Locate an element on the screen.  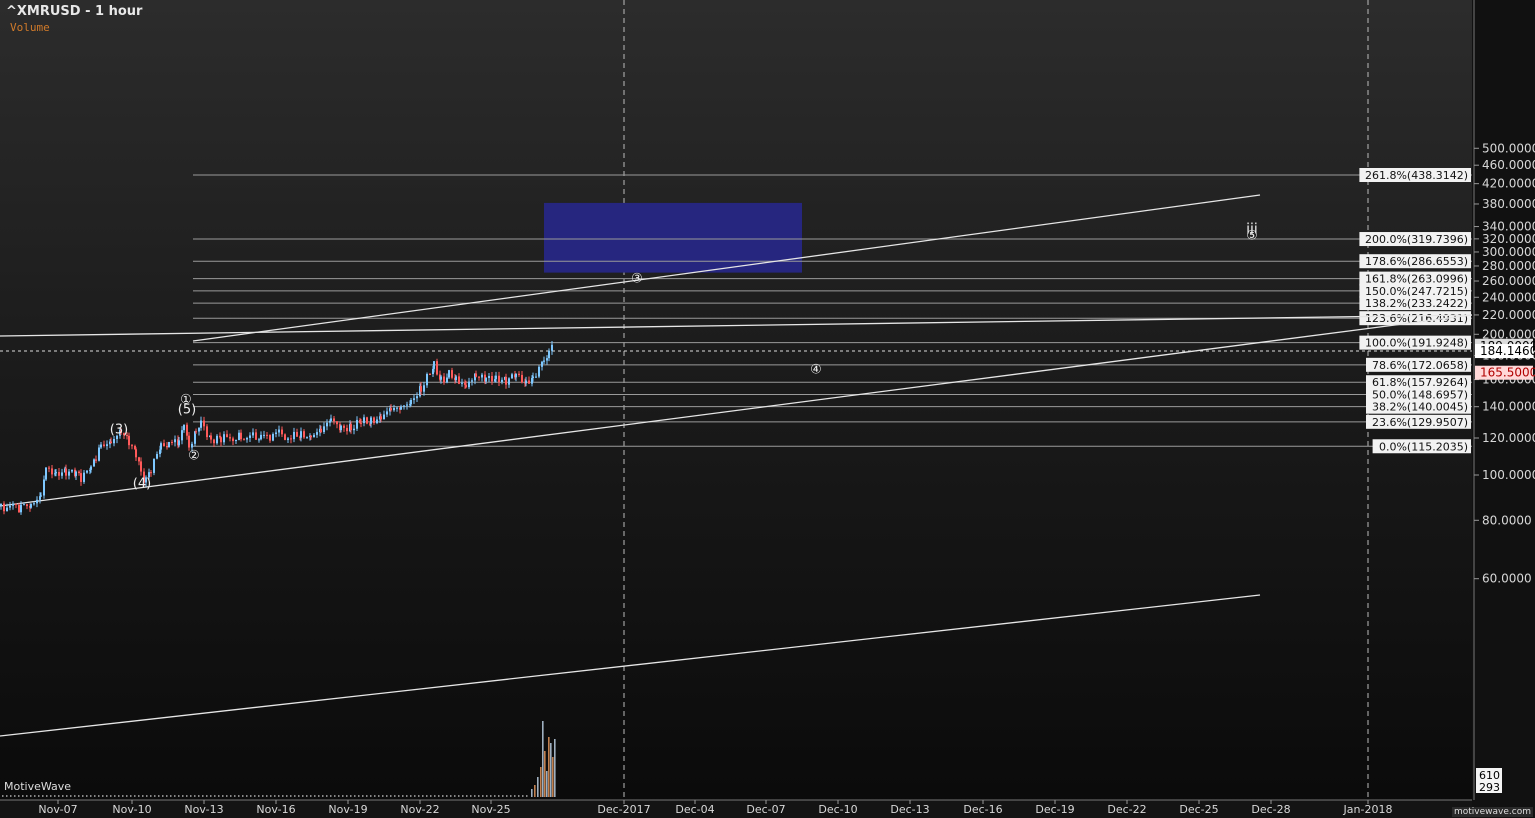
price-tick-label: 220.0000 is located at coordinates (1508, 315).